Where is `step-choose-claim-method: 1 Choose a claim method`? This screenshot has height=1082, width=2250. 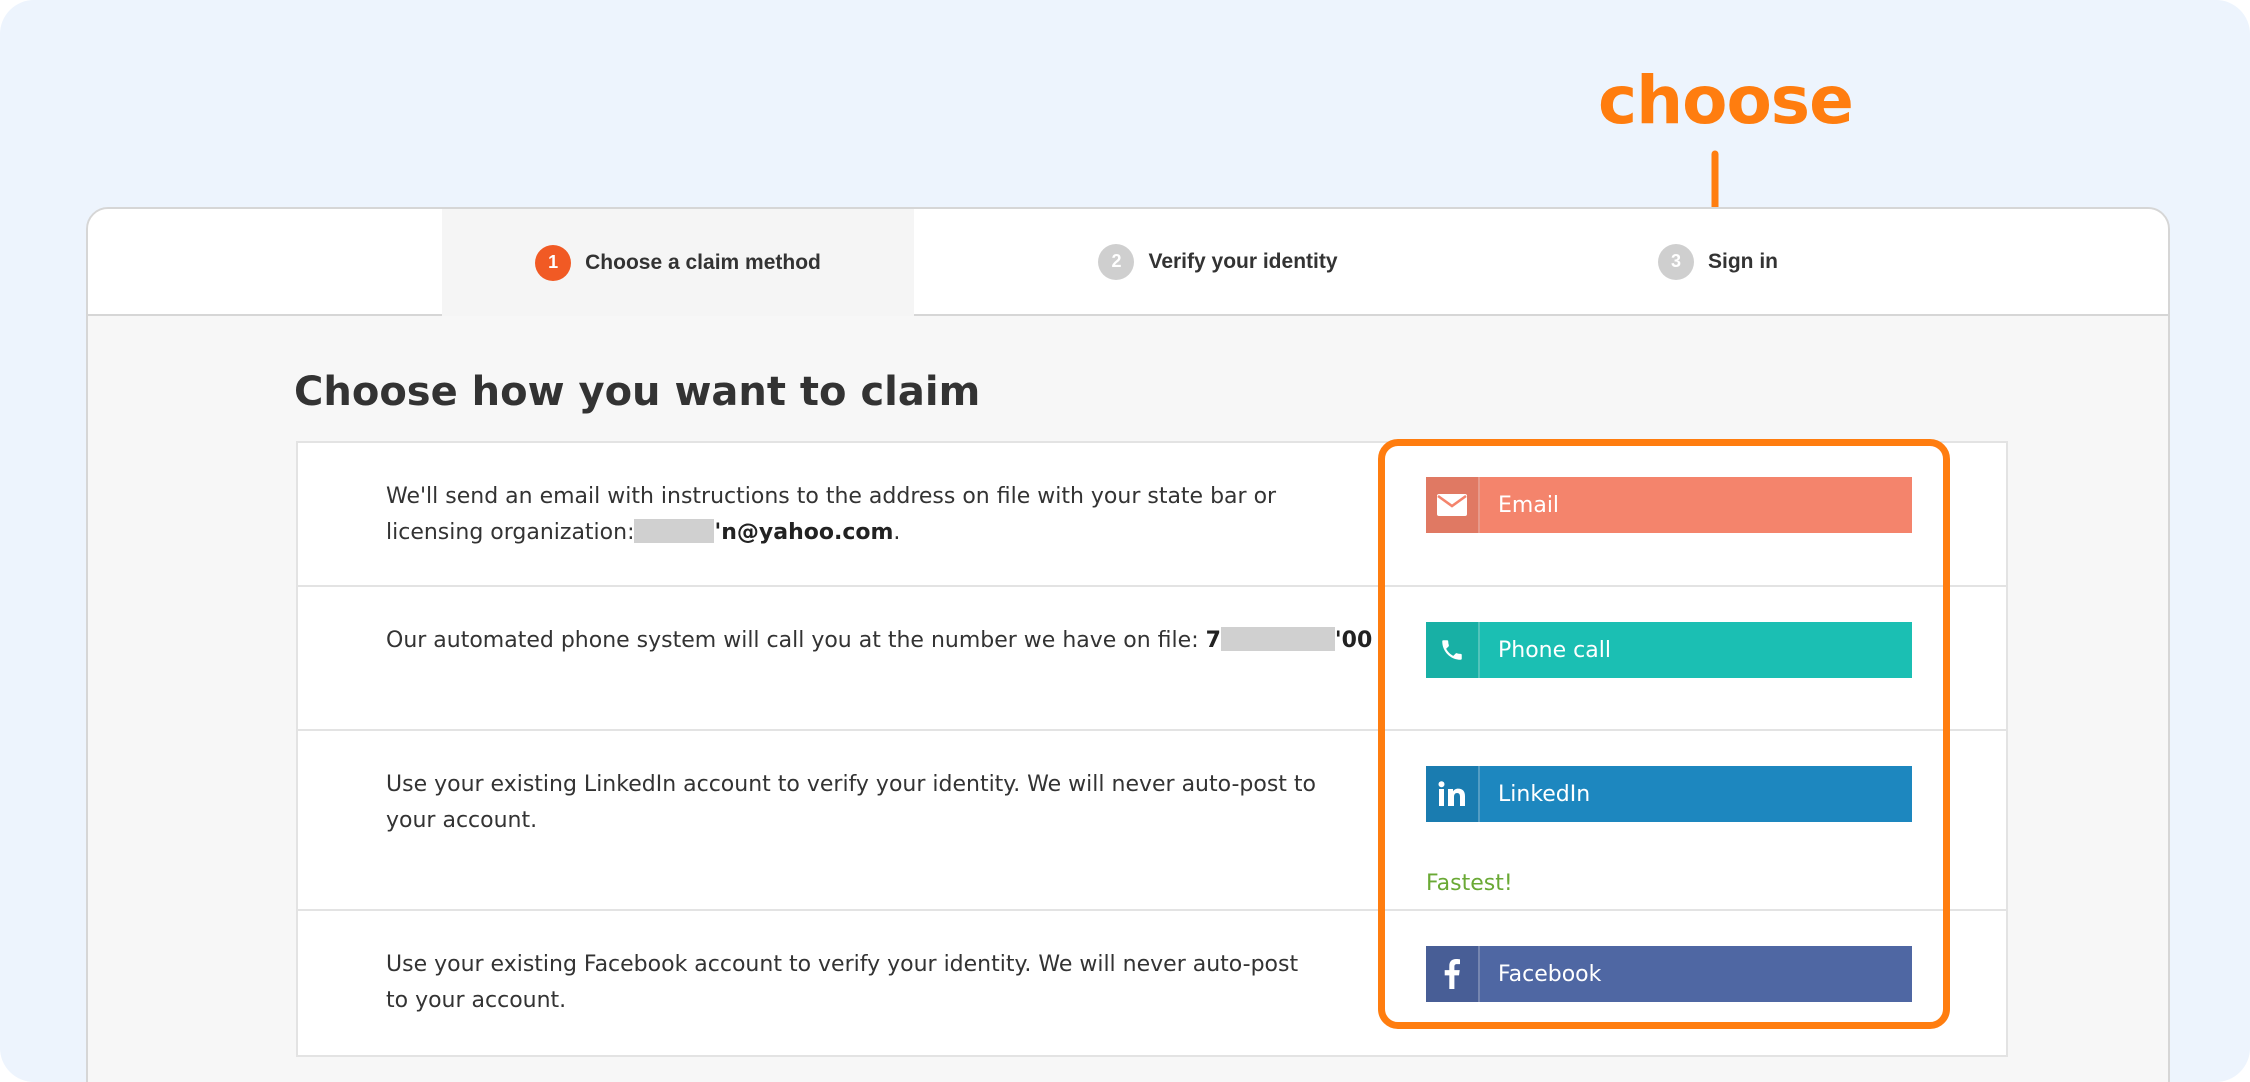 step-choose-claim-method: 1 Choose a claim method is located at coordinates (678, 262).